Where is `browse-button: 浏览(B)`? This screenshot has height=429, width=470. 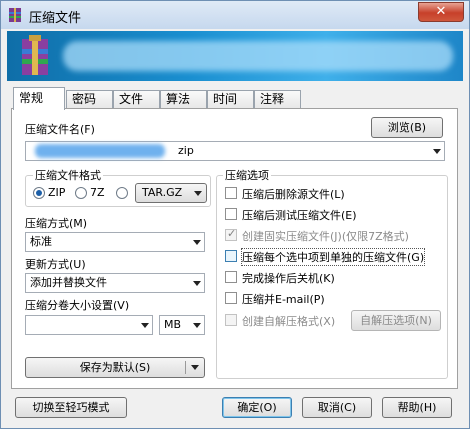 browse-button: 浏览(B) is located at coordinates (407, 127).